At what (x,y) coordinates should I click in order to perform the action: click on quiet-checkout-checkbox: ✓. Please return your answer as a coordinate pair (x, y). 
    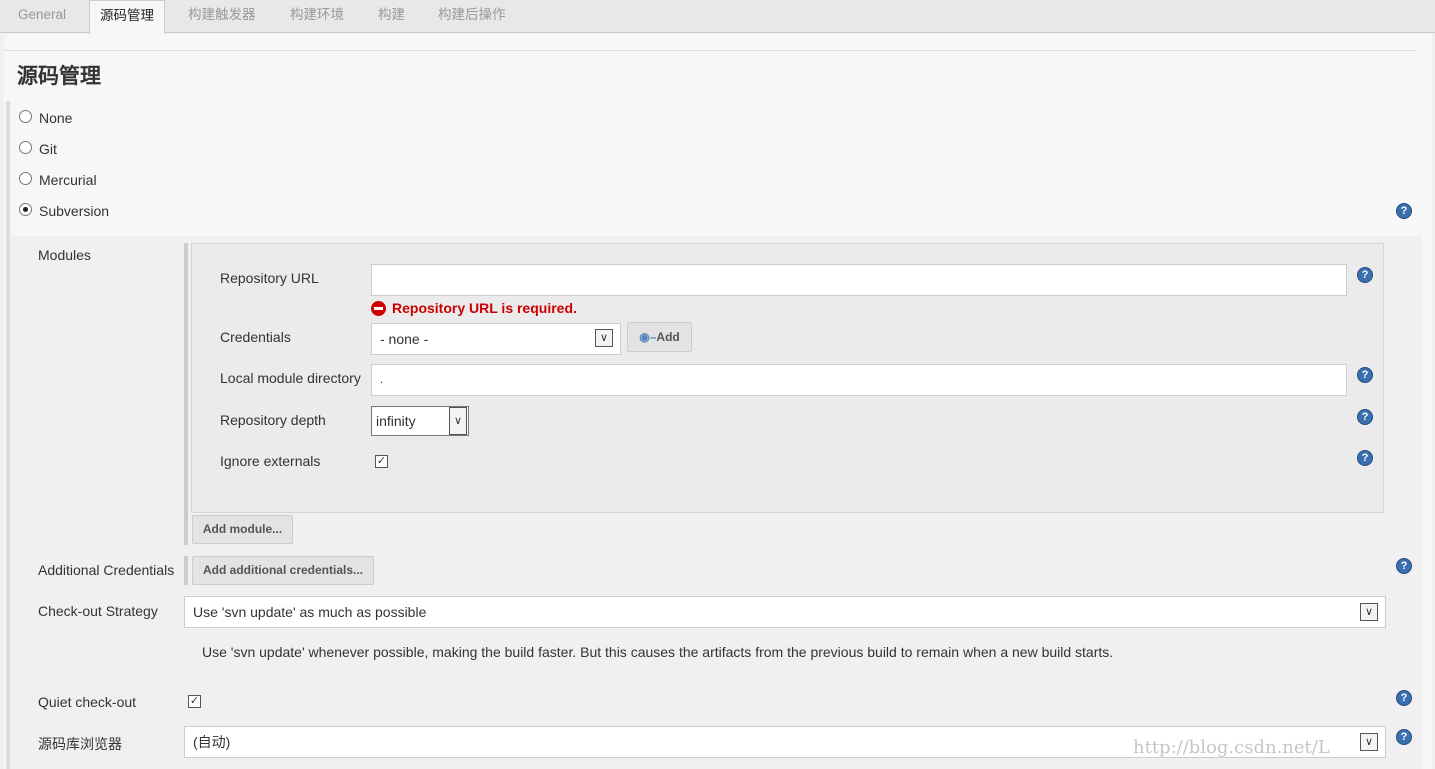
    Looking at the image, I should click on (194, 701).